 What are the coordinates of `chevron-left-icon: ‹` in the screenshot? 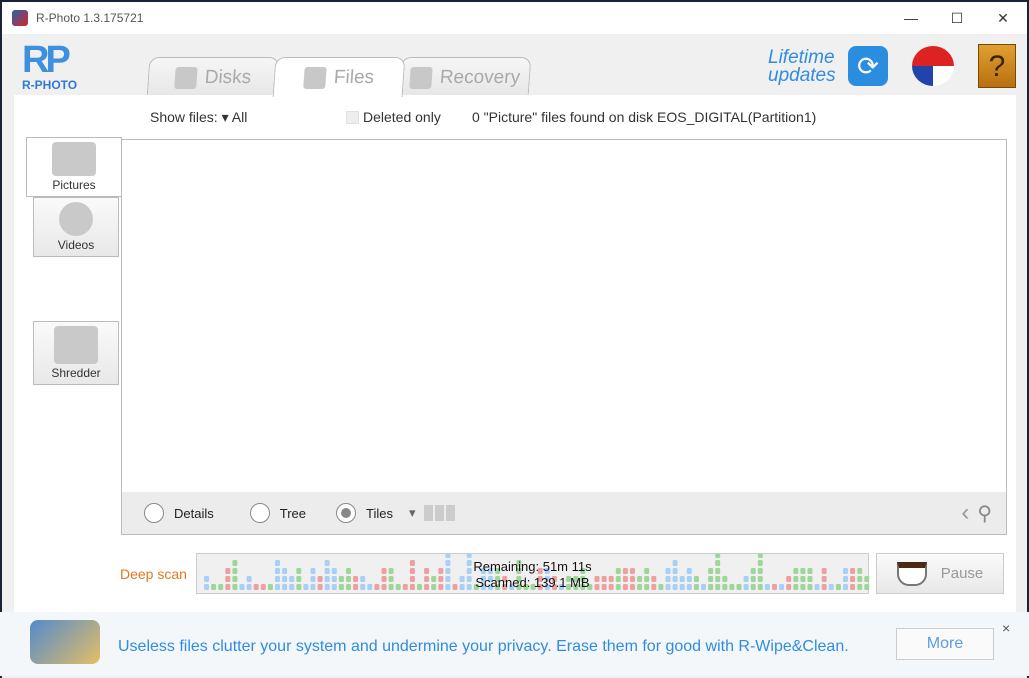 It's located at (965, 513).